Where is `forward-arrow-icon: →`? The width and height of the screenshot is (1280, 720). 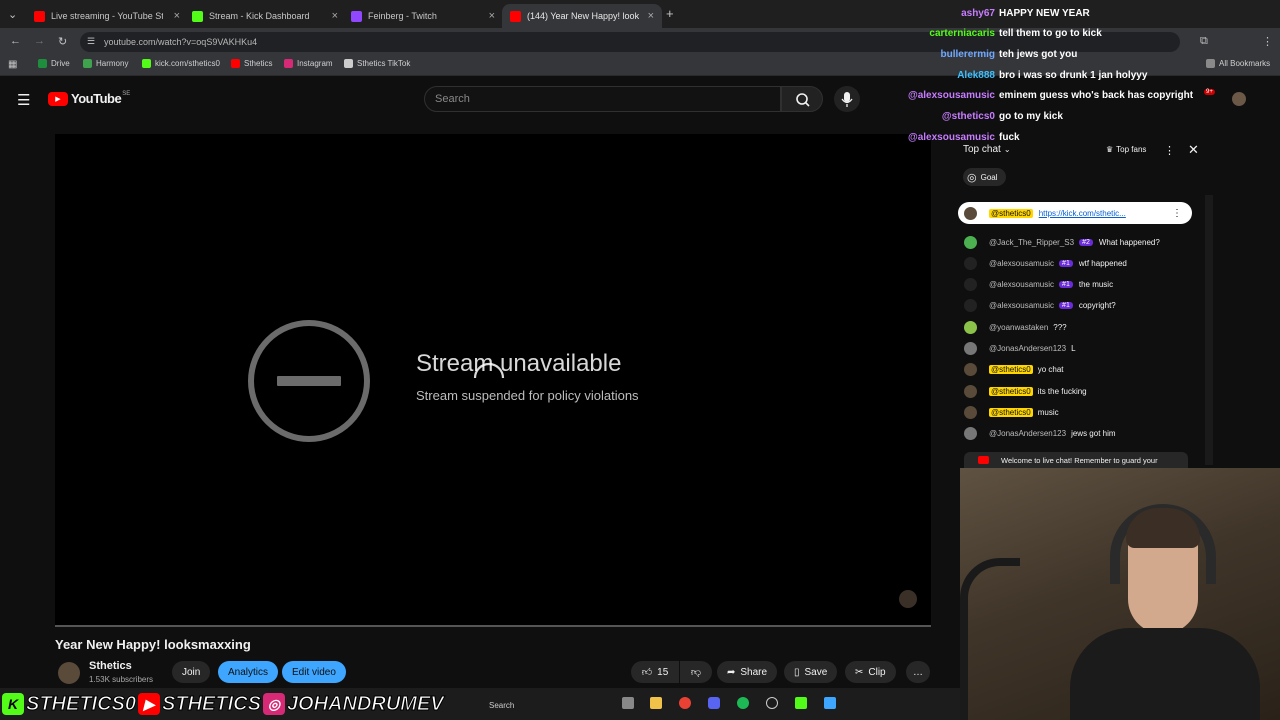 forward-arrow-icon: → is located at coordinates (39, 41).